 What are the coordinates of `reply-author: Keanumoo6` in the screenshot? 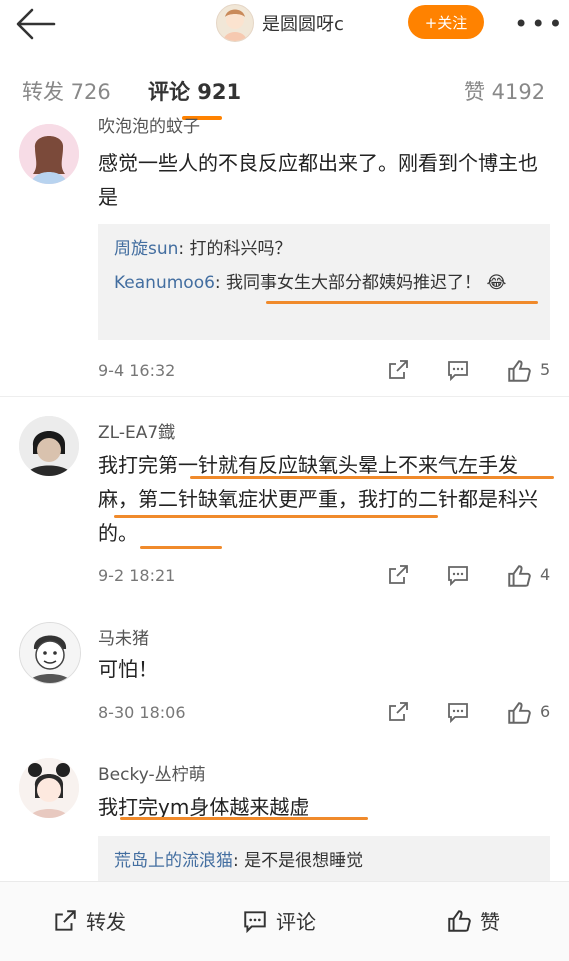 It's located at (164, 283).